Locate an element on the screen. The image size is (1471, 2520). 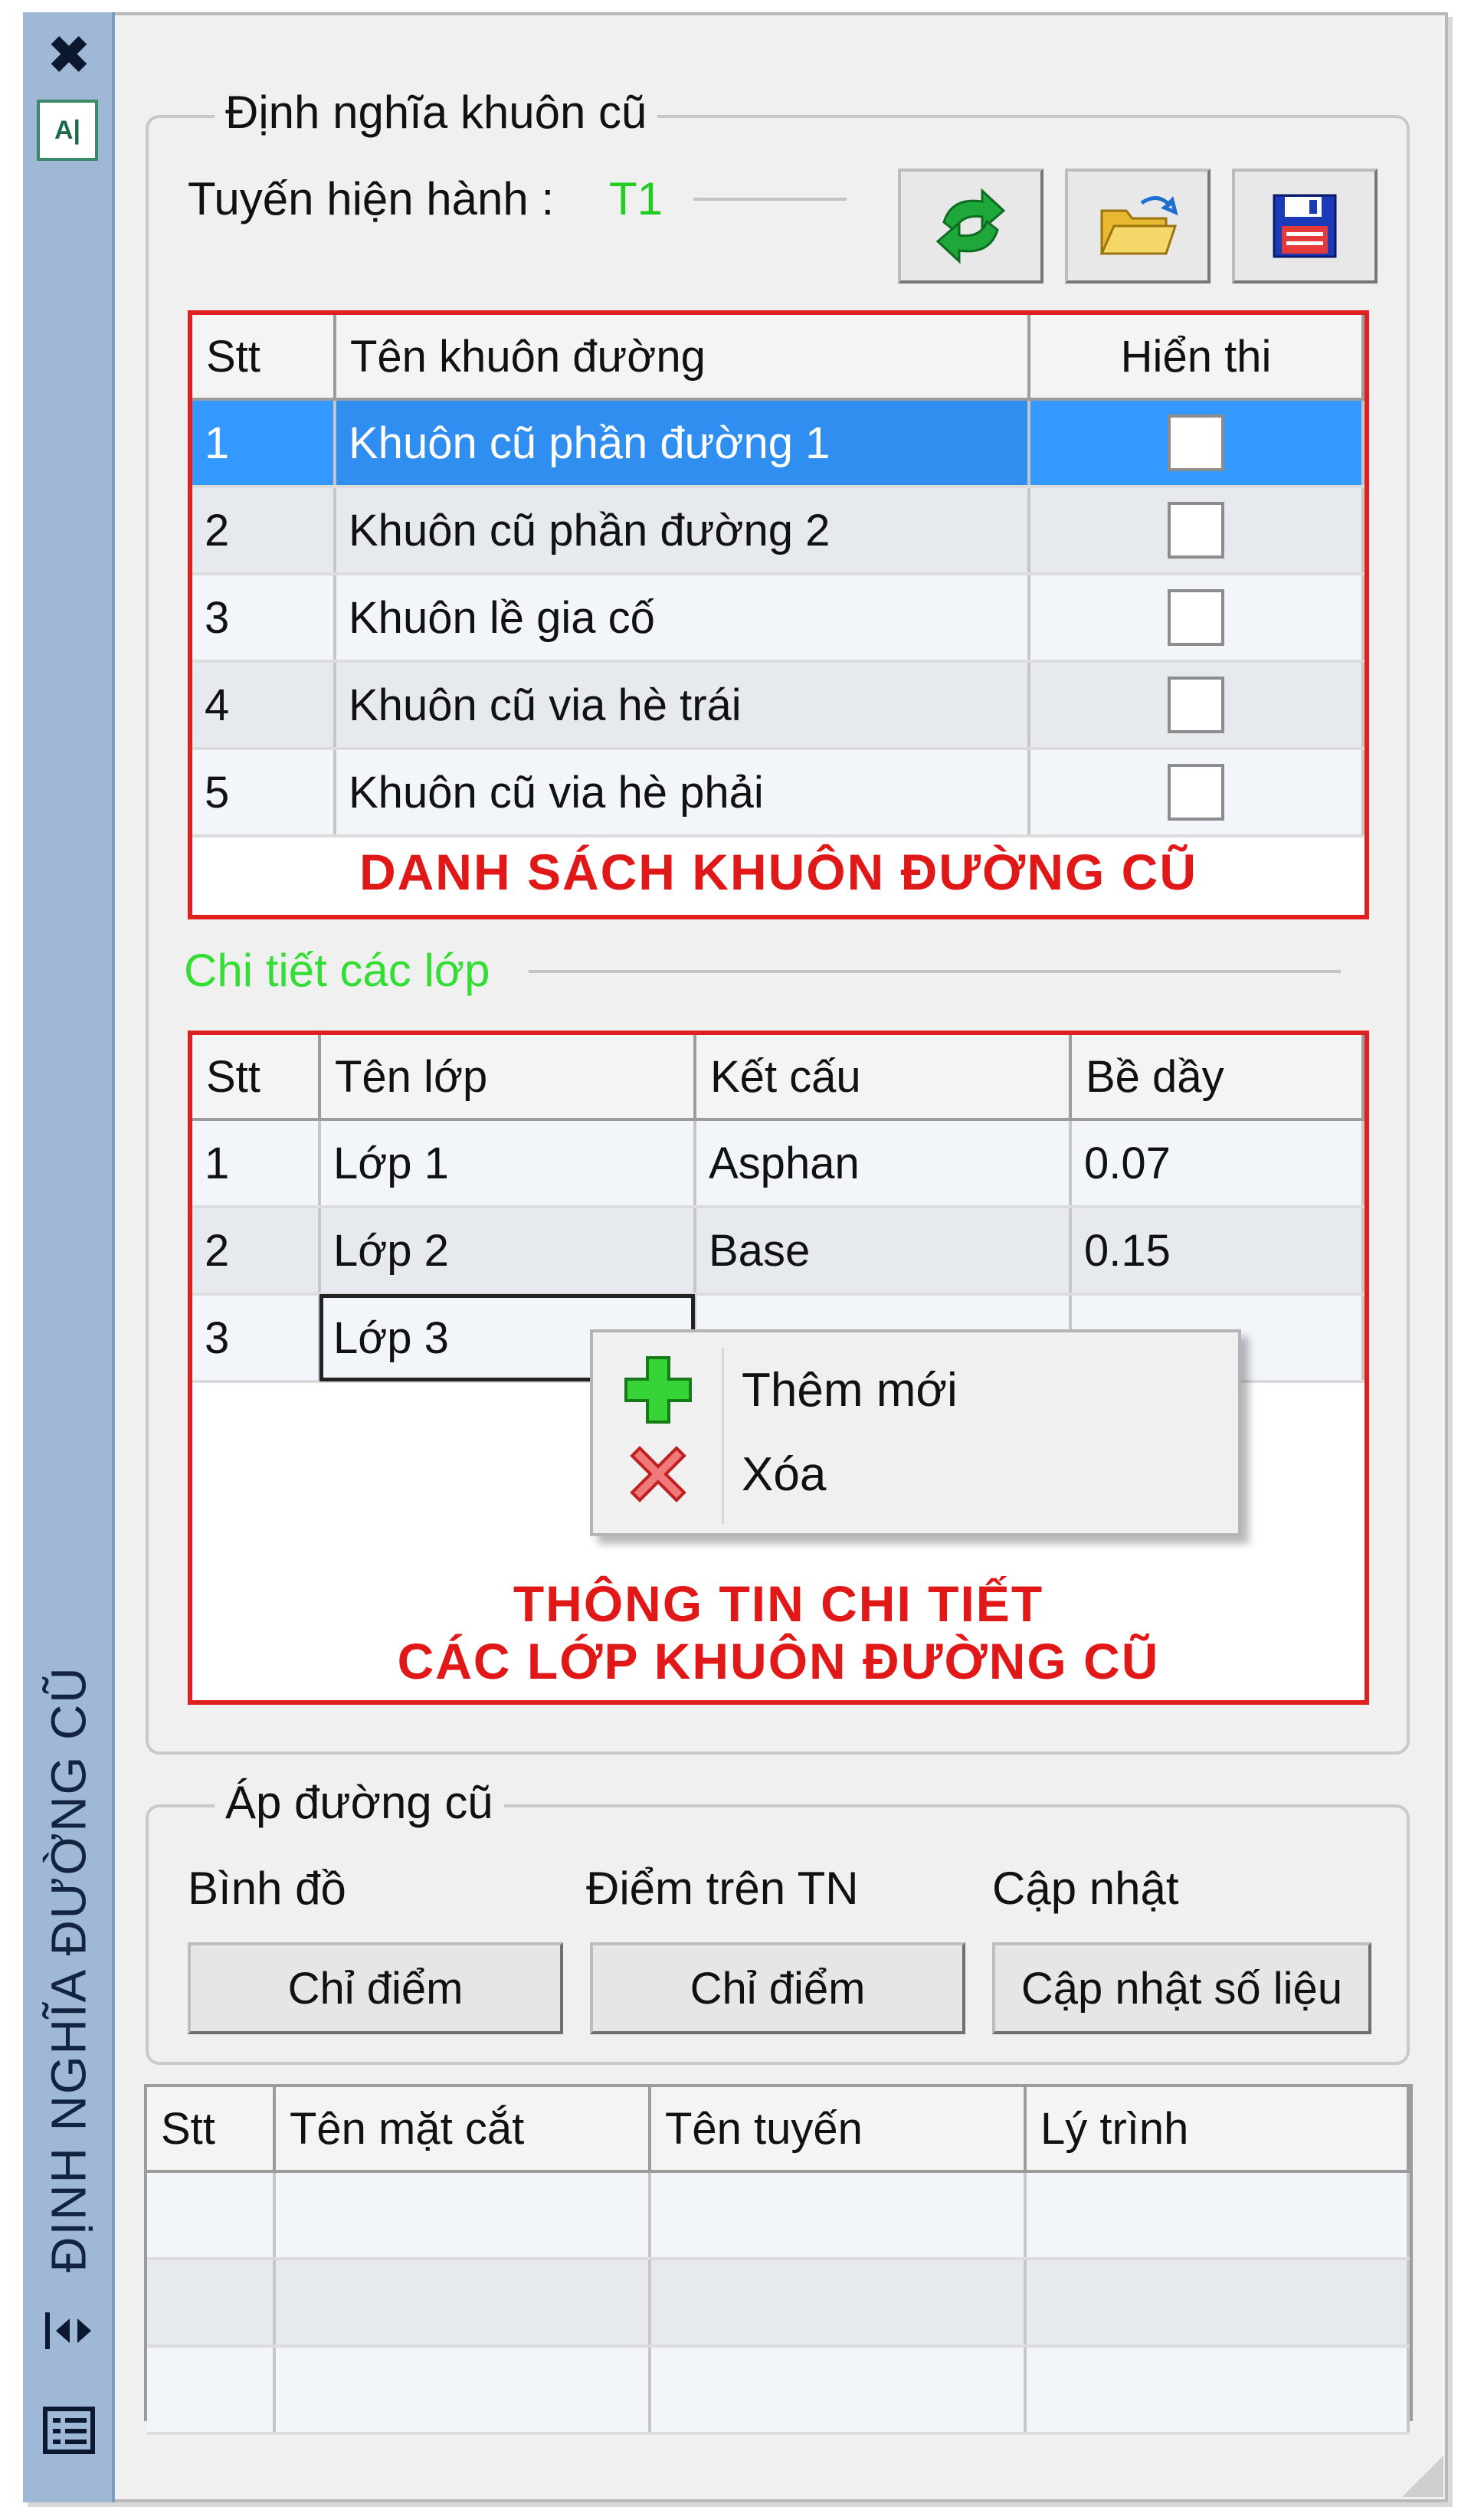
update-label: Cập nhật is located at coordinates (1085, 1888).